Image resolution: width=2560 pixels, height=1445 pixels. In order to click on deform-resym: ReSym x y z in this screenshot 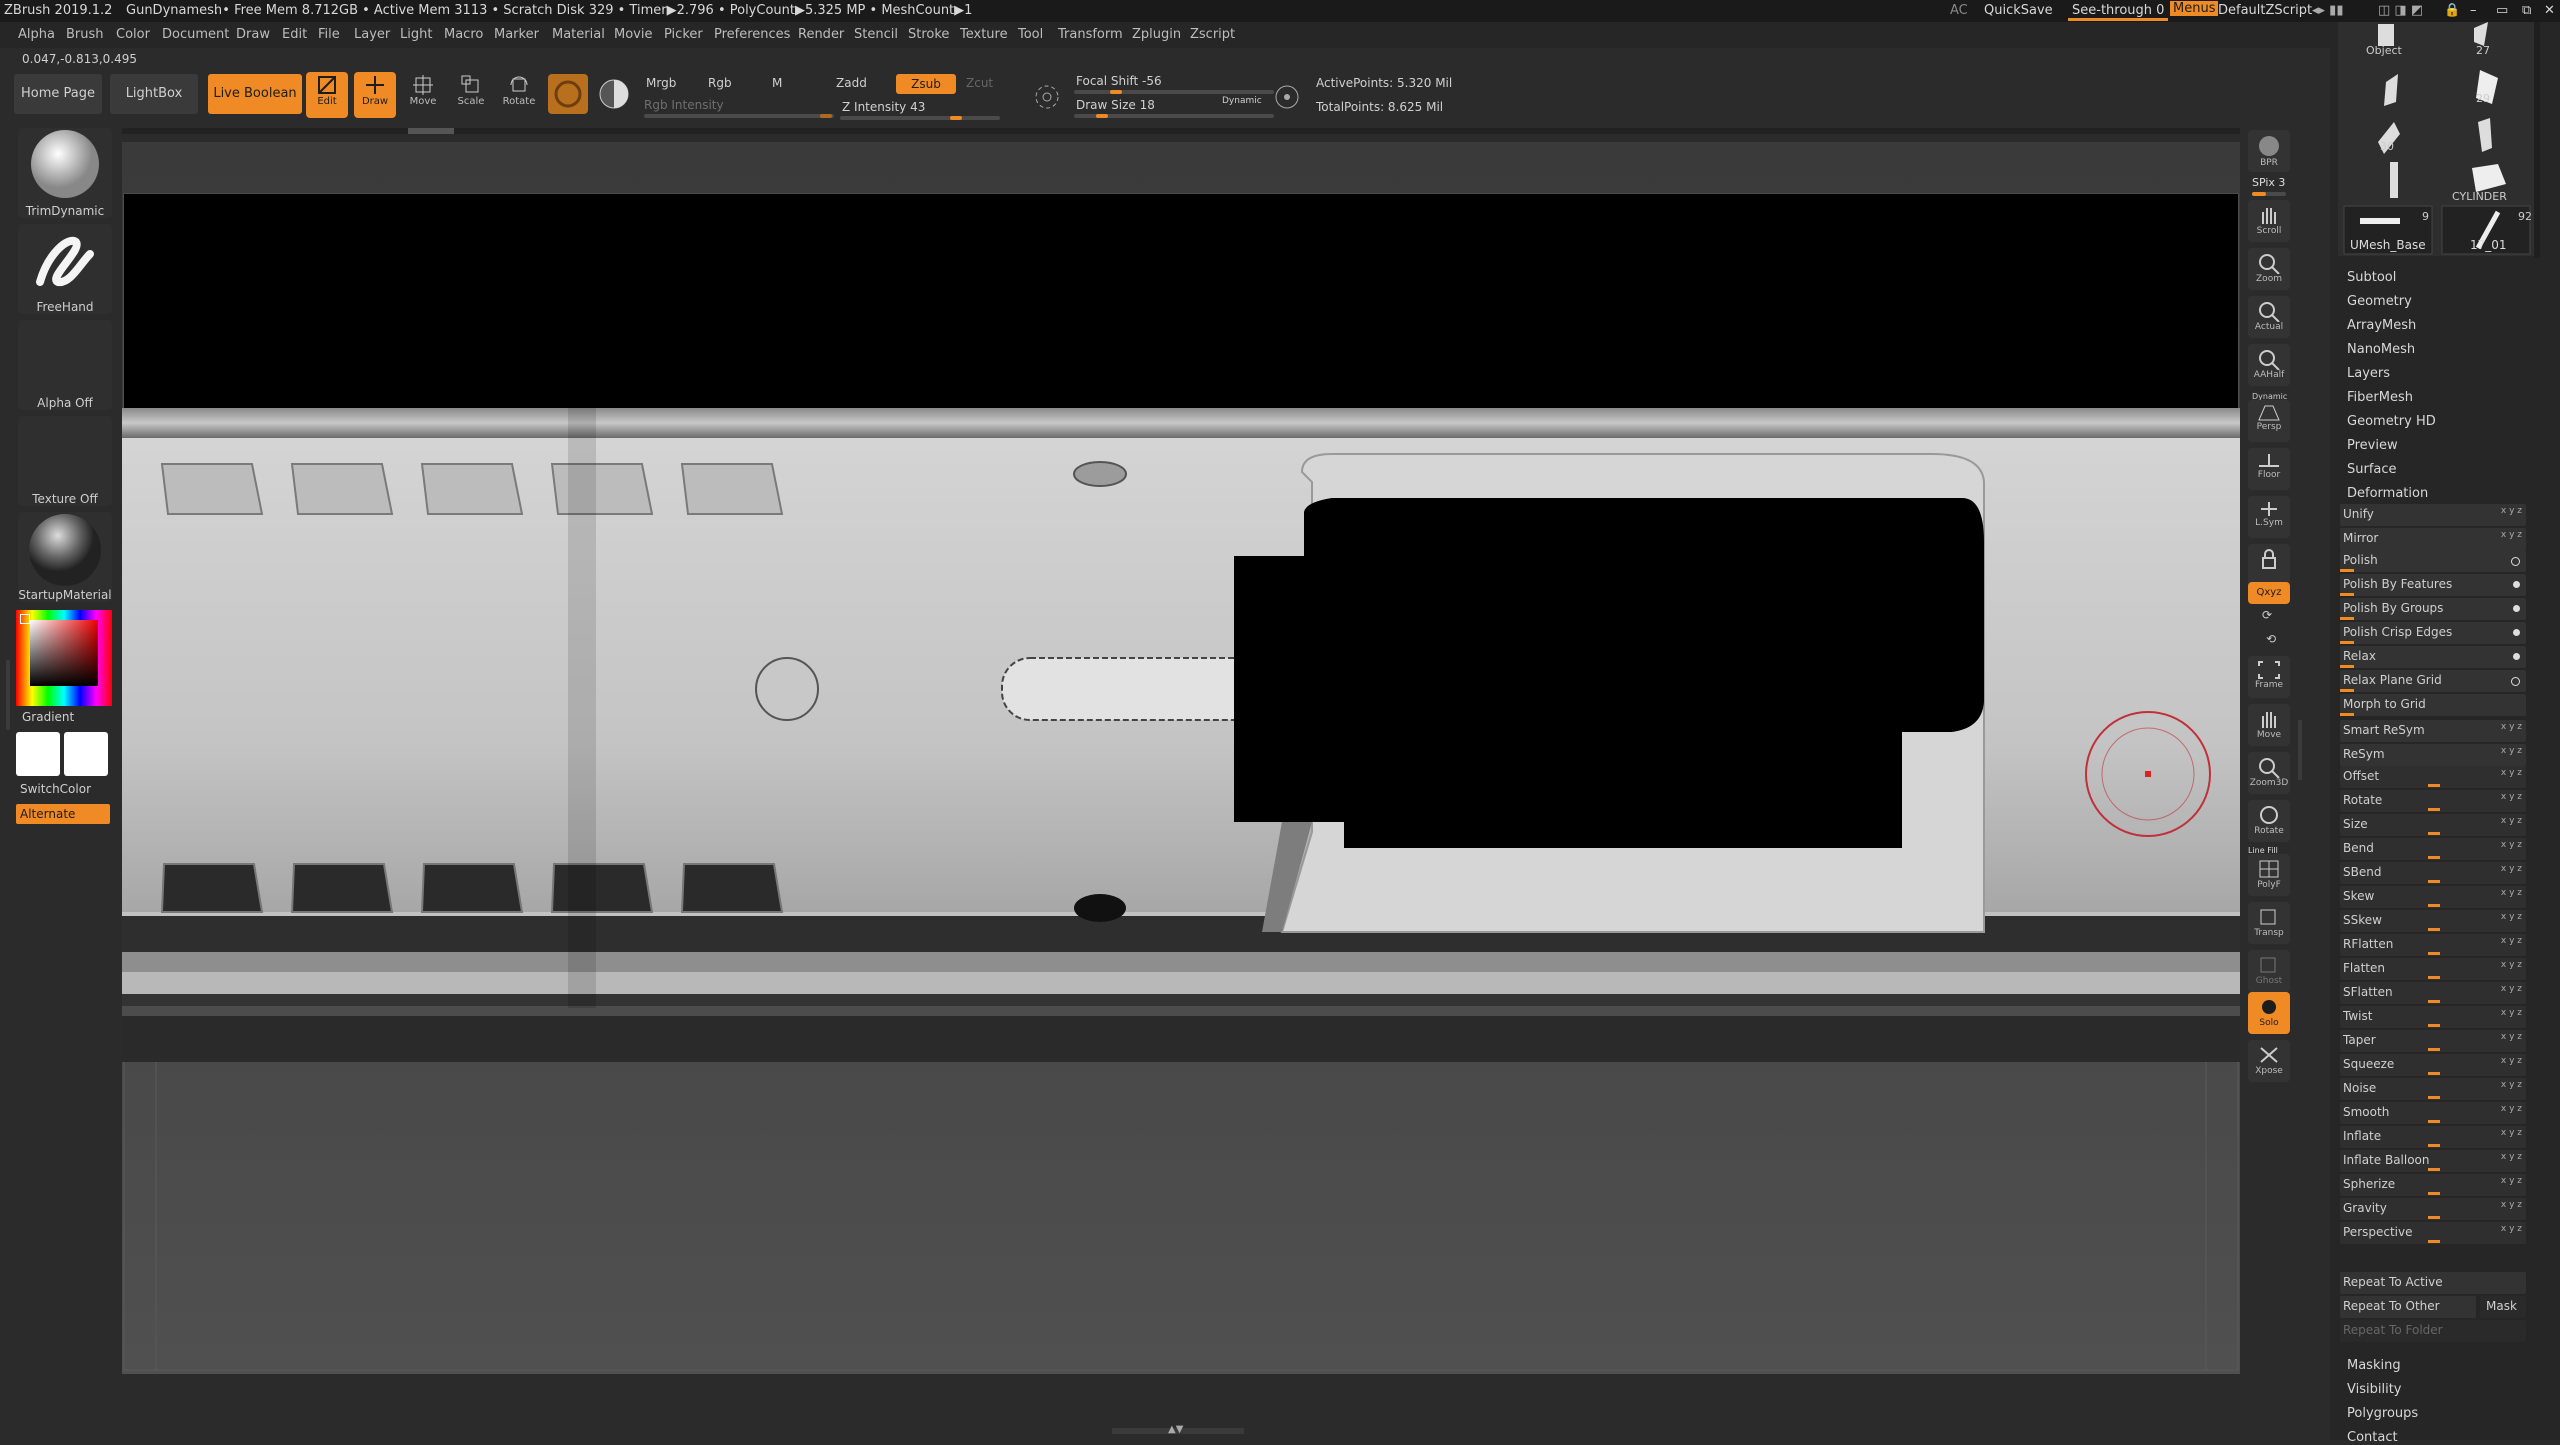, I will do `click(2433, 755)`.